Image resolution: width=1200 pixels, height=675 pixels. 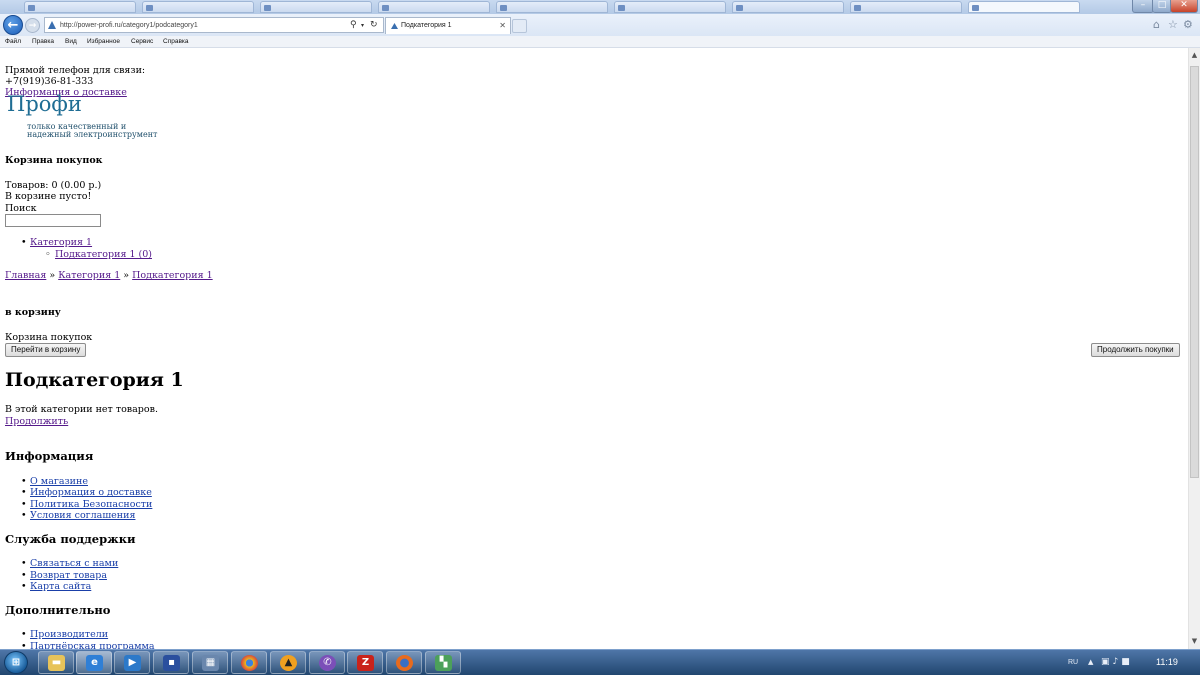 I want to click on filezilla-icon: Z, so click(x=365, y=663).